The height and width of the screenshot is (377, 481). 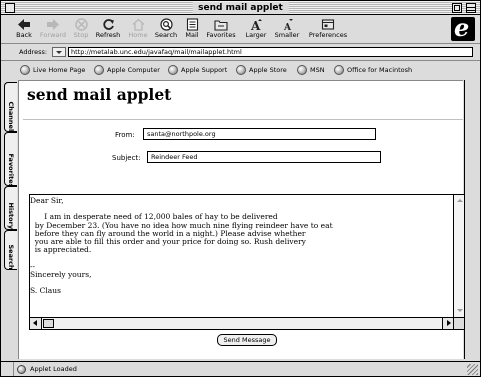 What do you see at coordinates (59, 52) in the screenshot?
I see `address-history-dropdown` at bounding box center [59, 52].